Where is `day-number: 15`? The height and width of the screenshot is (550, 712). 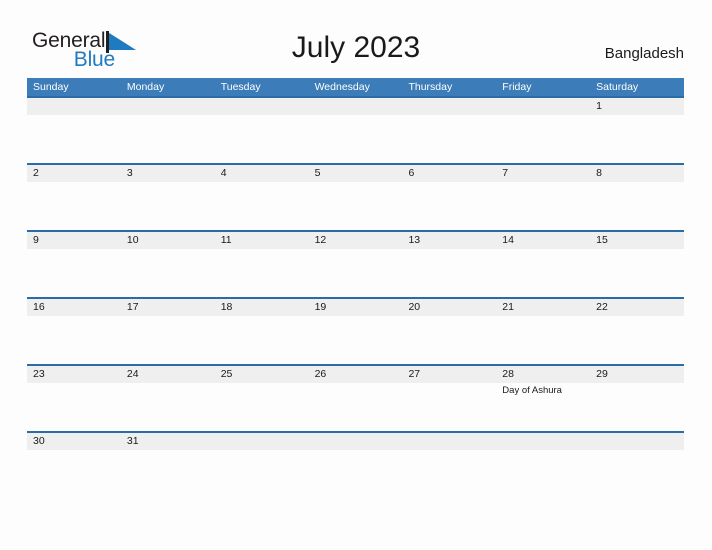 day-number: 15 is located at coordinates (637, 240).